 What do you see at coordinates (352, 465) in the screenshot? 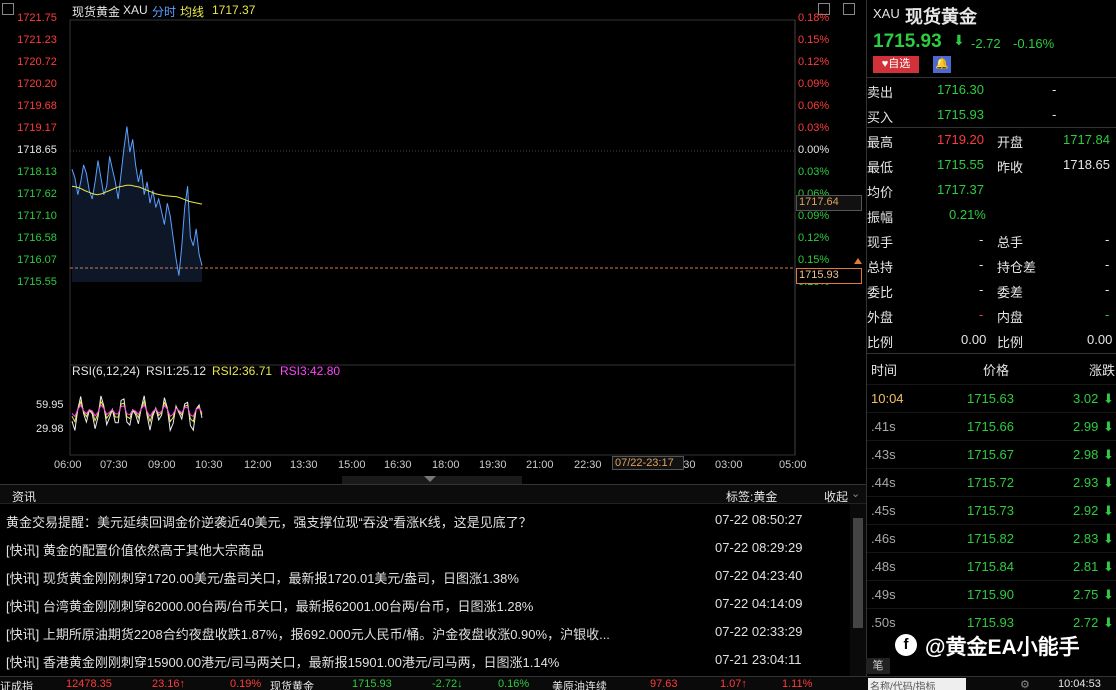
I see `x-axis-label: 15:00` at bounding box center [352, 465].